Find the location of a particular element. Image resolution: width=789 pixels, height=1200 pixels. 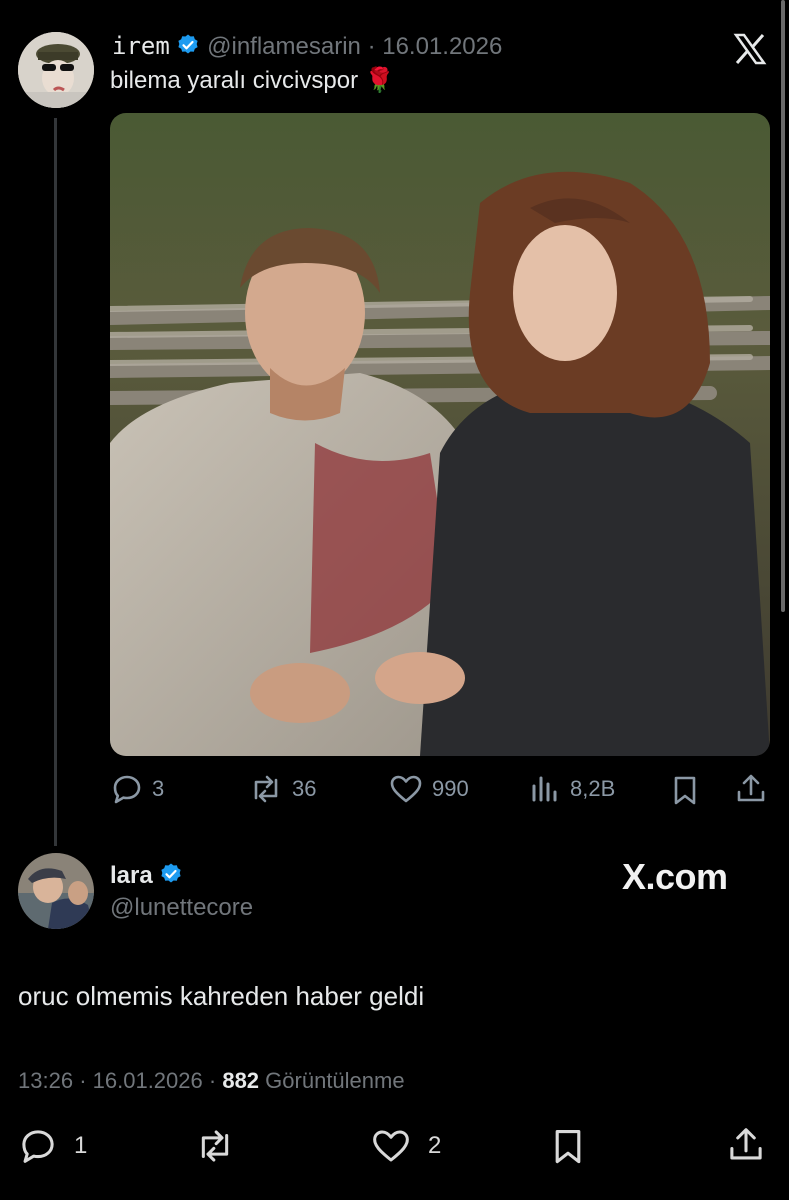

tweet-text: oruc olmemis kahreden haber geldi is located at coordinates (221, 996).